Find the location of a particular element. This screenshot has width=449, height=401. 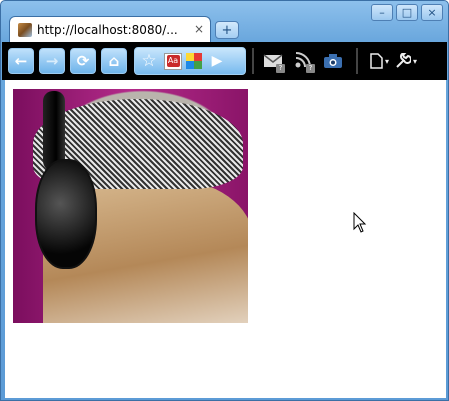

gmail-checker-icon: ? is located at coordinates (273, 61).